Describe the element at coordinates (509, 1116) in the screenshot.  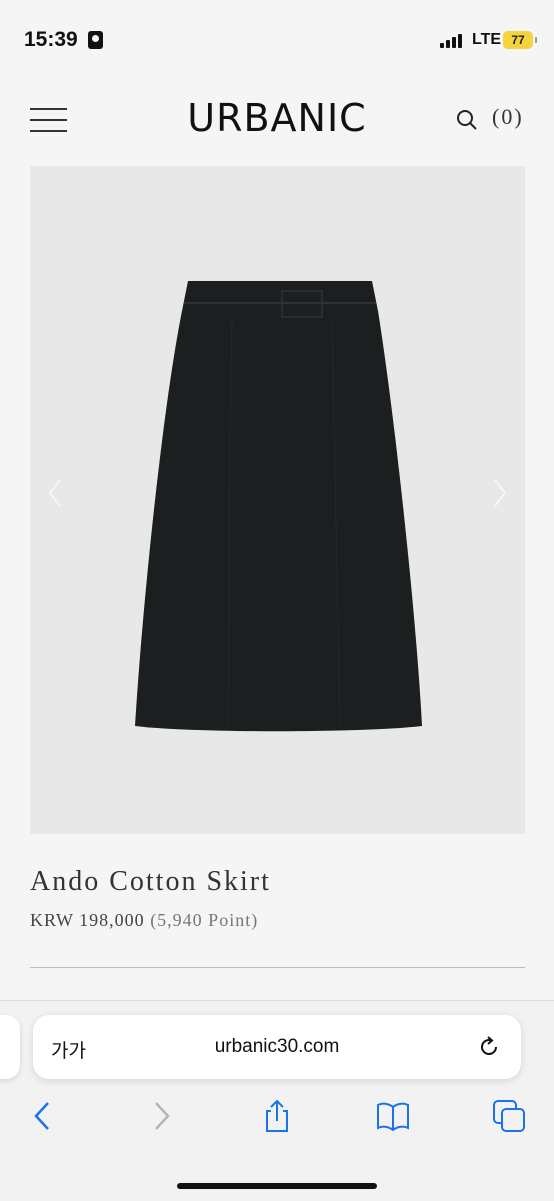
I see `tabs-icon` at that location.